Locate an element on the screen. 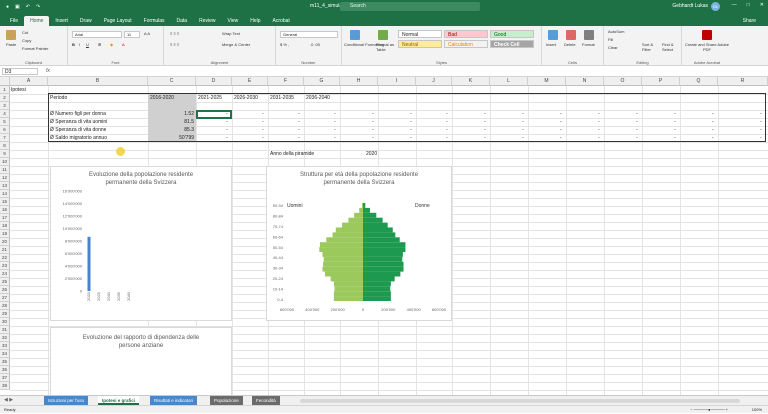  format-table-button: Format as Table is located at coordinates (385, 47).